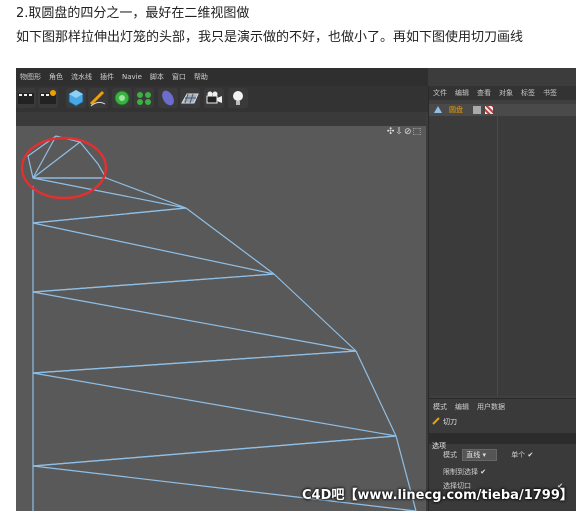  Describe the element at coordinates (222, 77) in the screenshot. I see `menu-bar: 物图形 角色 流水线 插件 Navie 脚本 窗口 帮助` at that location.